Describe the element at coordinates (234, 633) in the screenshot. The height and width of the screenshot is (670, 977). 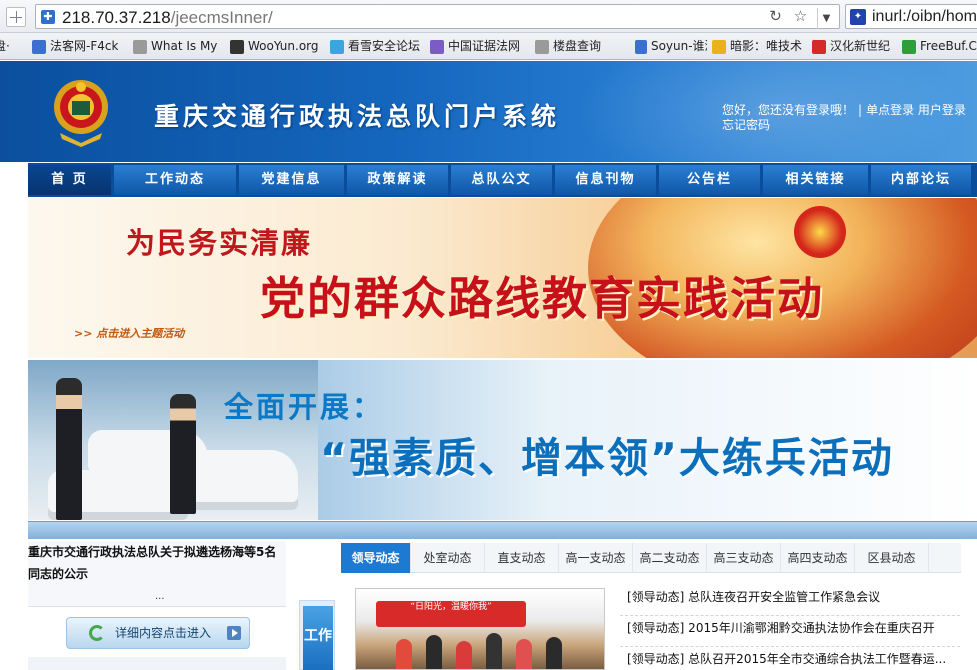
I see `play-icon` at that location.